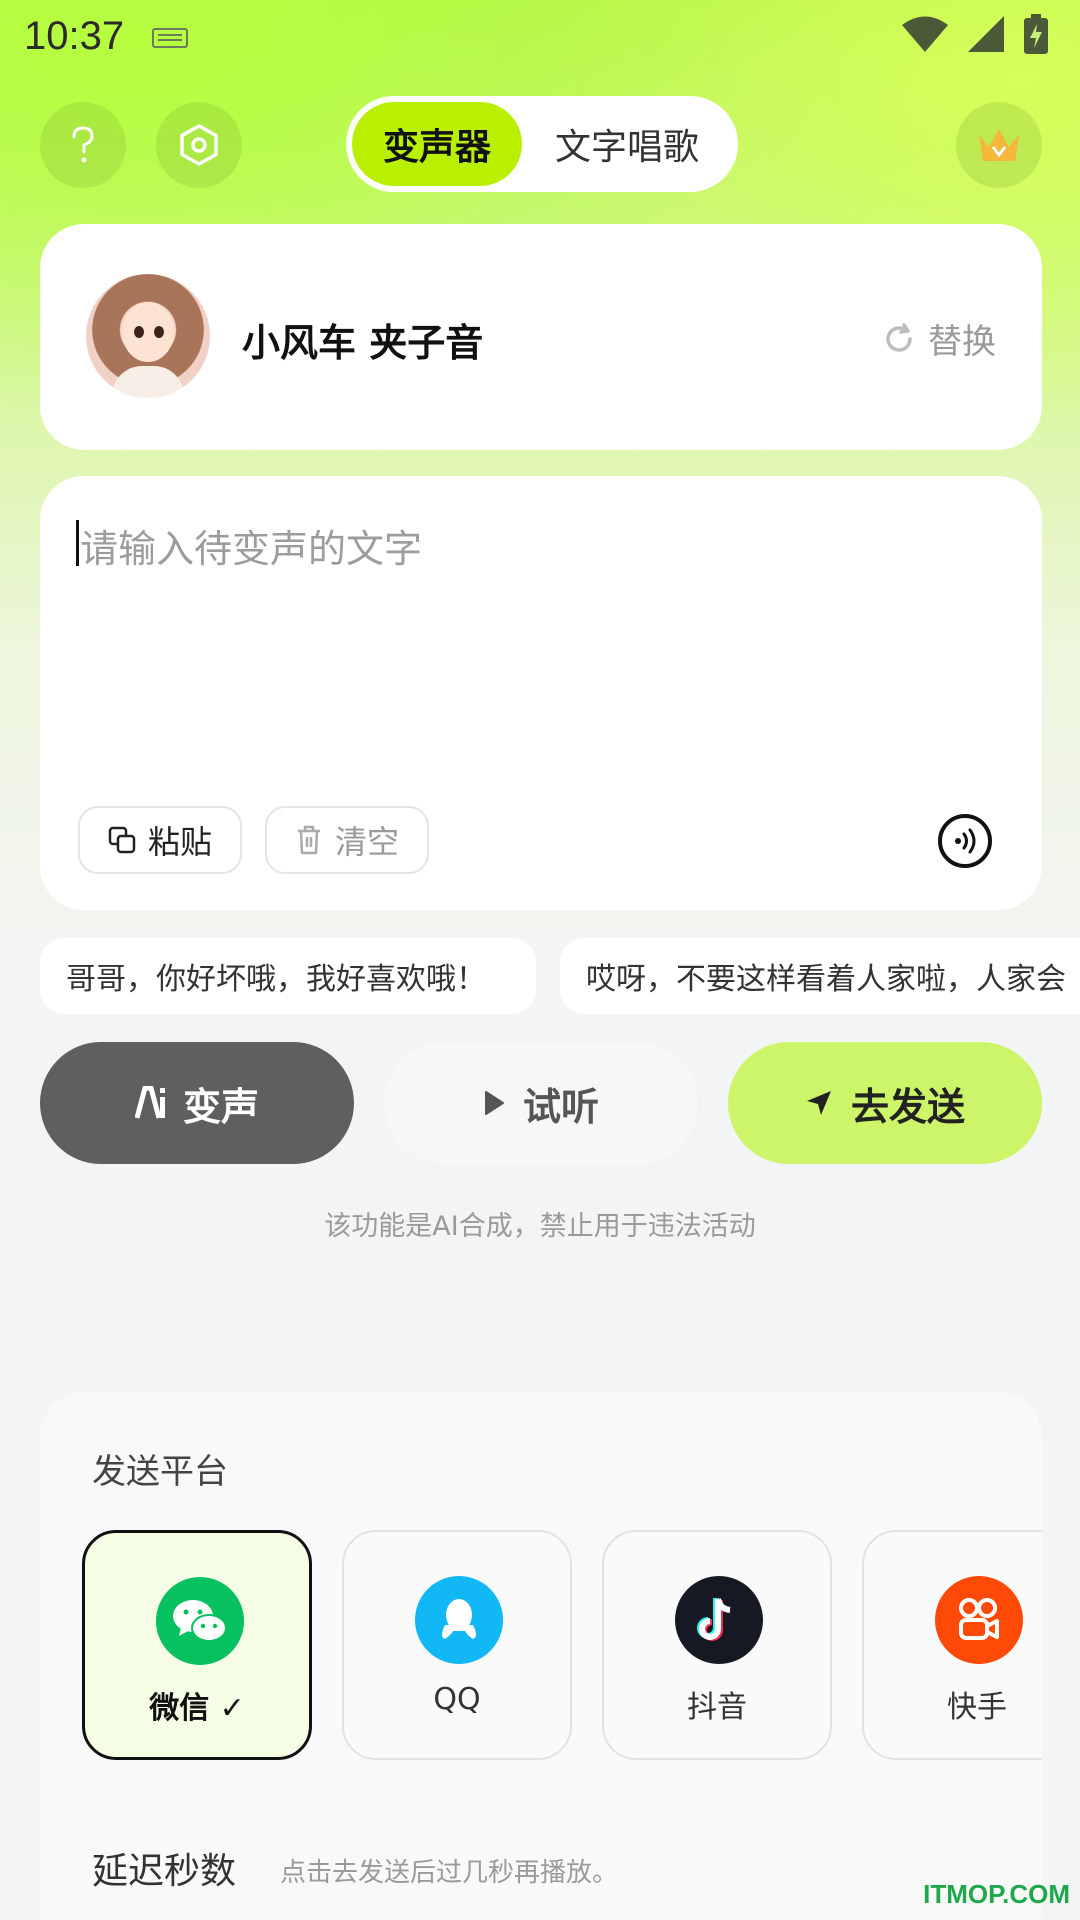 Image resolution: width=1080 pixels, height=1920 pixels. What do you see at coordinates (200, 1621) in the screenshot?
I see `wechat-icon` at bounding box center [200, 1621].